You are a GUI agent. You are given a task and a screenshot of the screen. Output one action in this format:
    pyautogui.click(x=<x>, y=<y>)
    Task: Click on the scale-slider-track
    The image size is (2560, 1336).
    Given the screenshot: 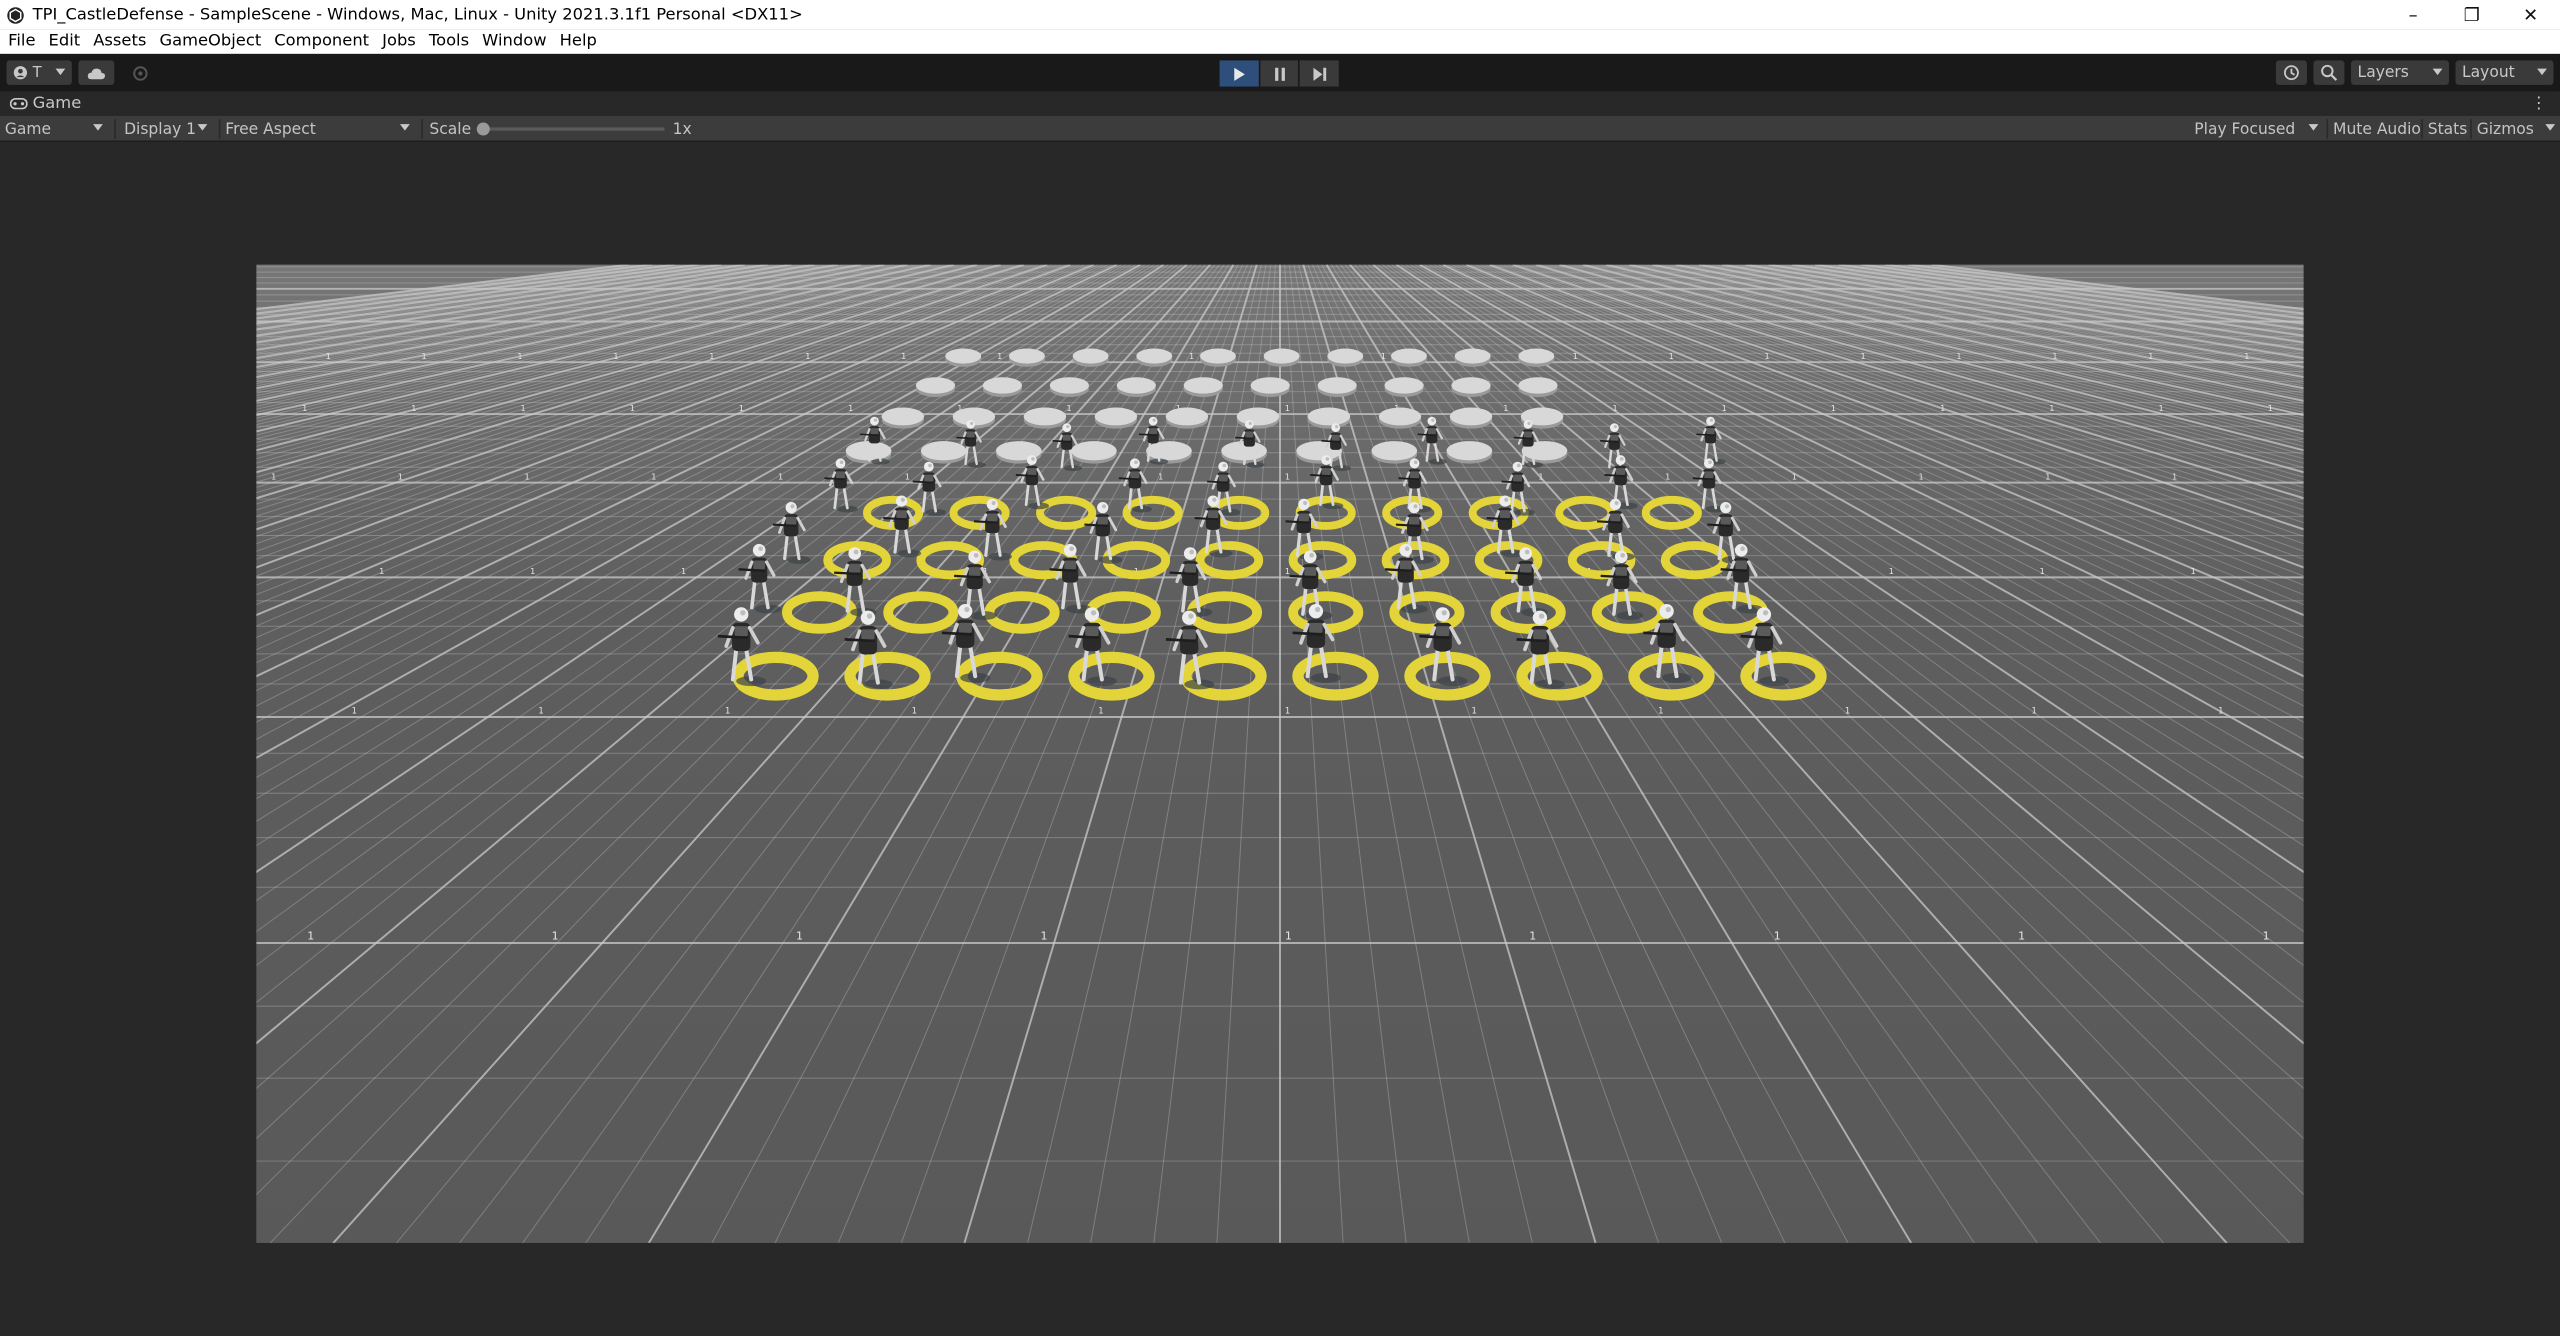 What is the action you would take?
    pyautogui.click(x=573, y=129)
    